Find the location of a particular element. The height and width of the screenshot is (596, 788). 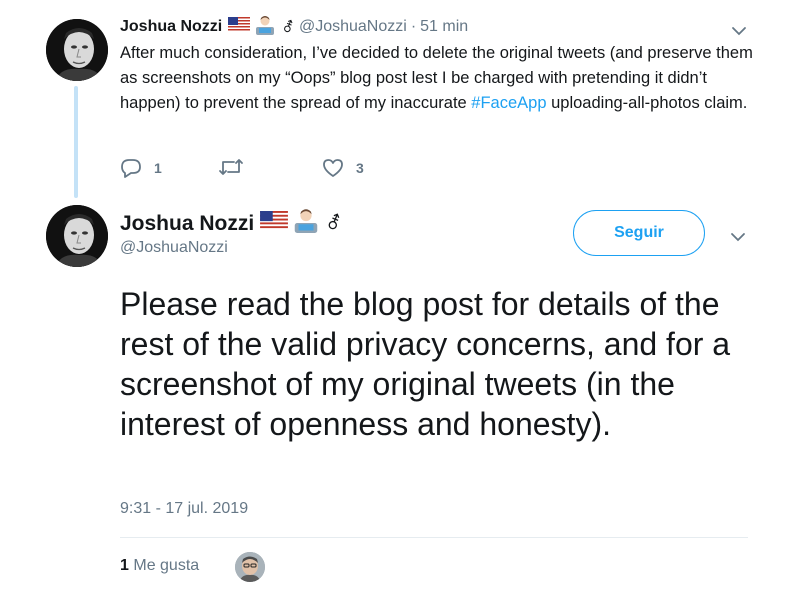

reply-button: 1 is located at coordinates (141, 168).